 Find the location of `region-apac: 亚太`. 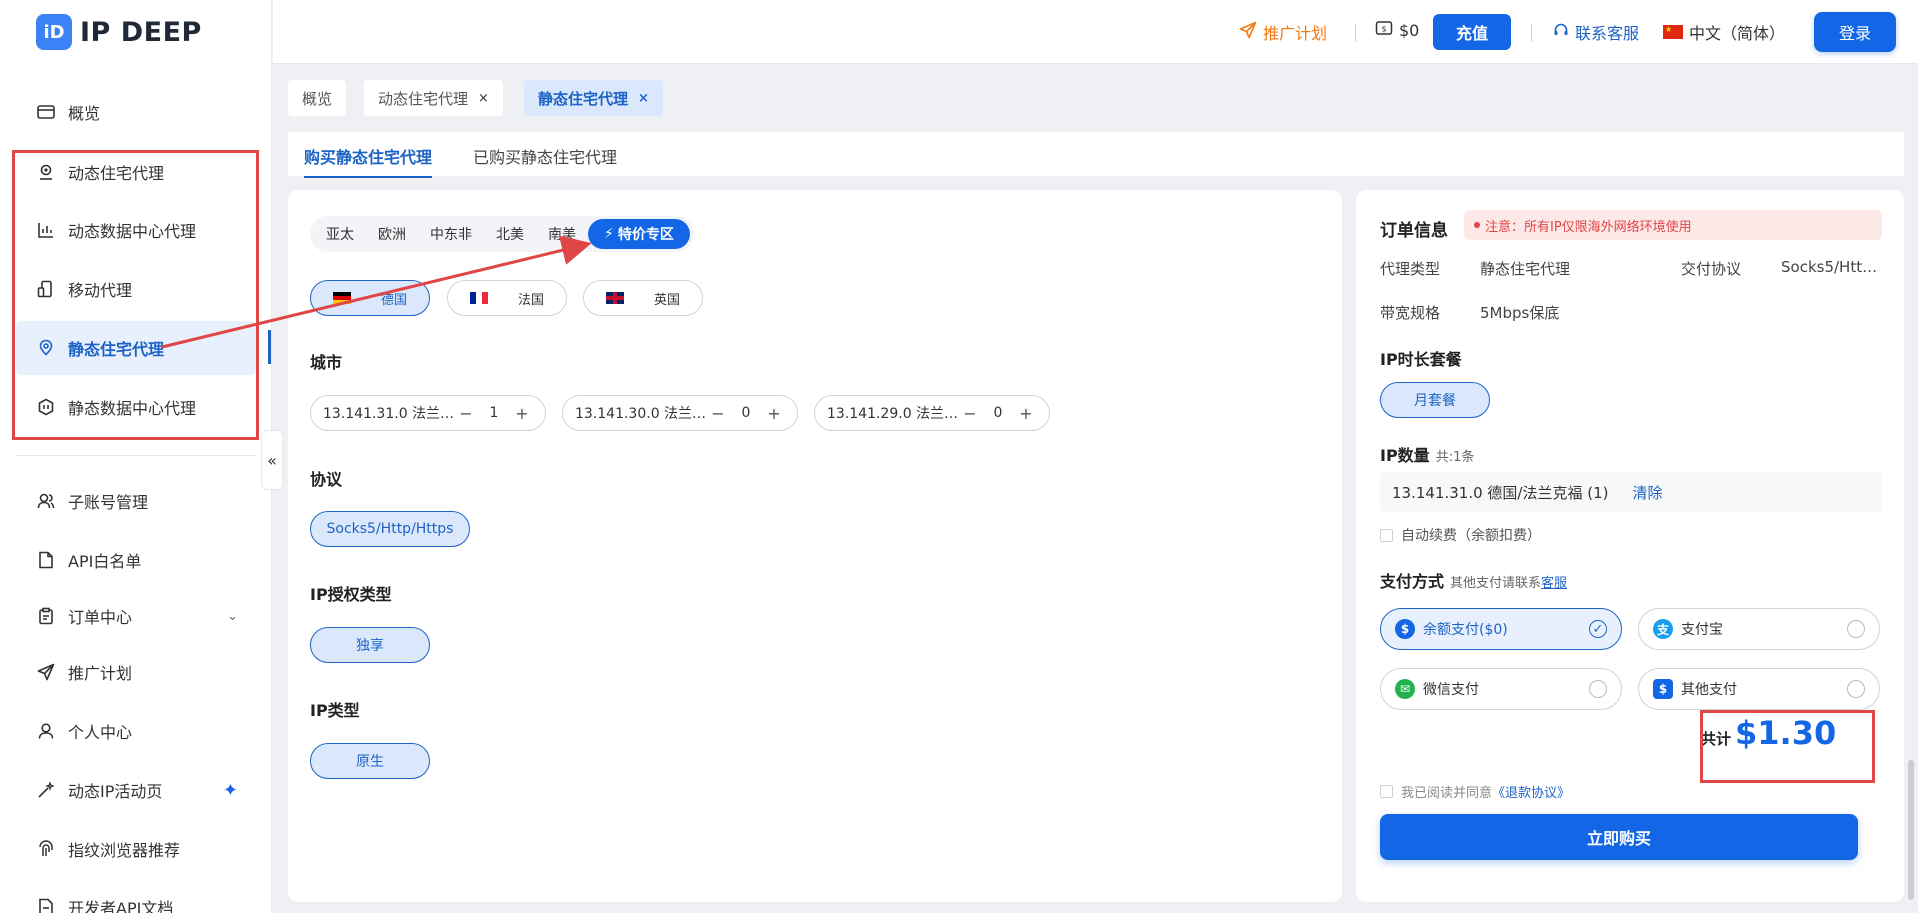

region-apac: 亚太 is located at coordinates (340, 234).